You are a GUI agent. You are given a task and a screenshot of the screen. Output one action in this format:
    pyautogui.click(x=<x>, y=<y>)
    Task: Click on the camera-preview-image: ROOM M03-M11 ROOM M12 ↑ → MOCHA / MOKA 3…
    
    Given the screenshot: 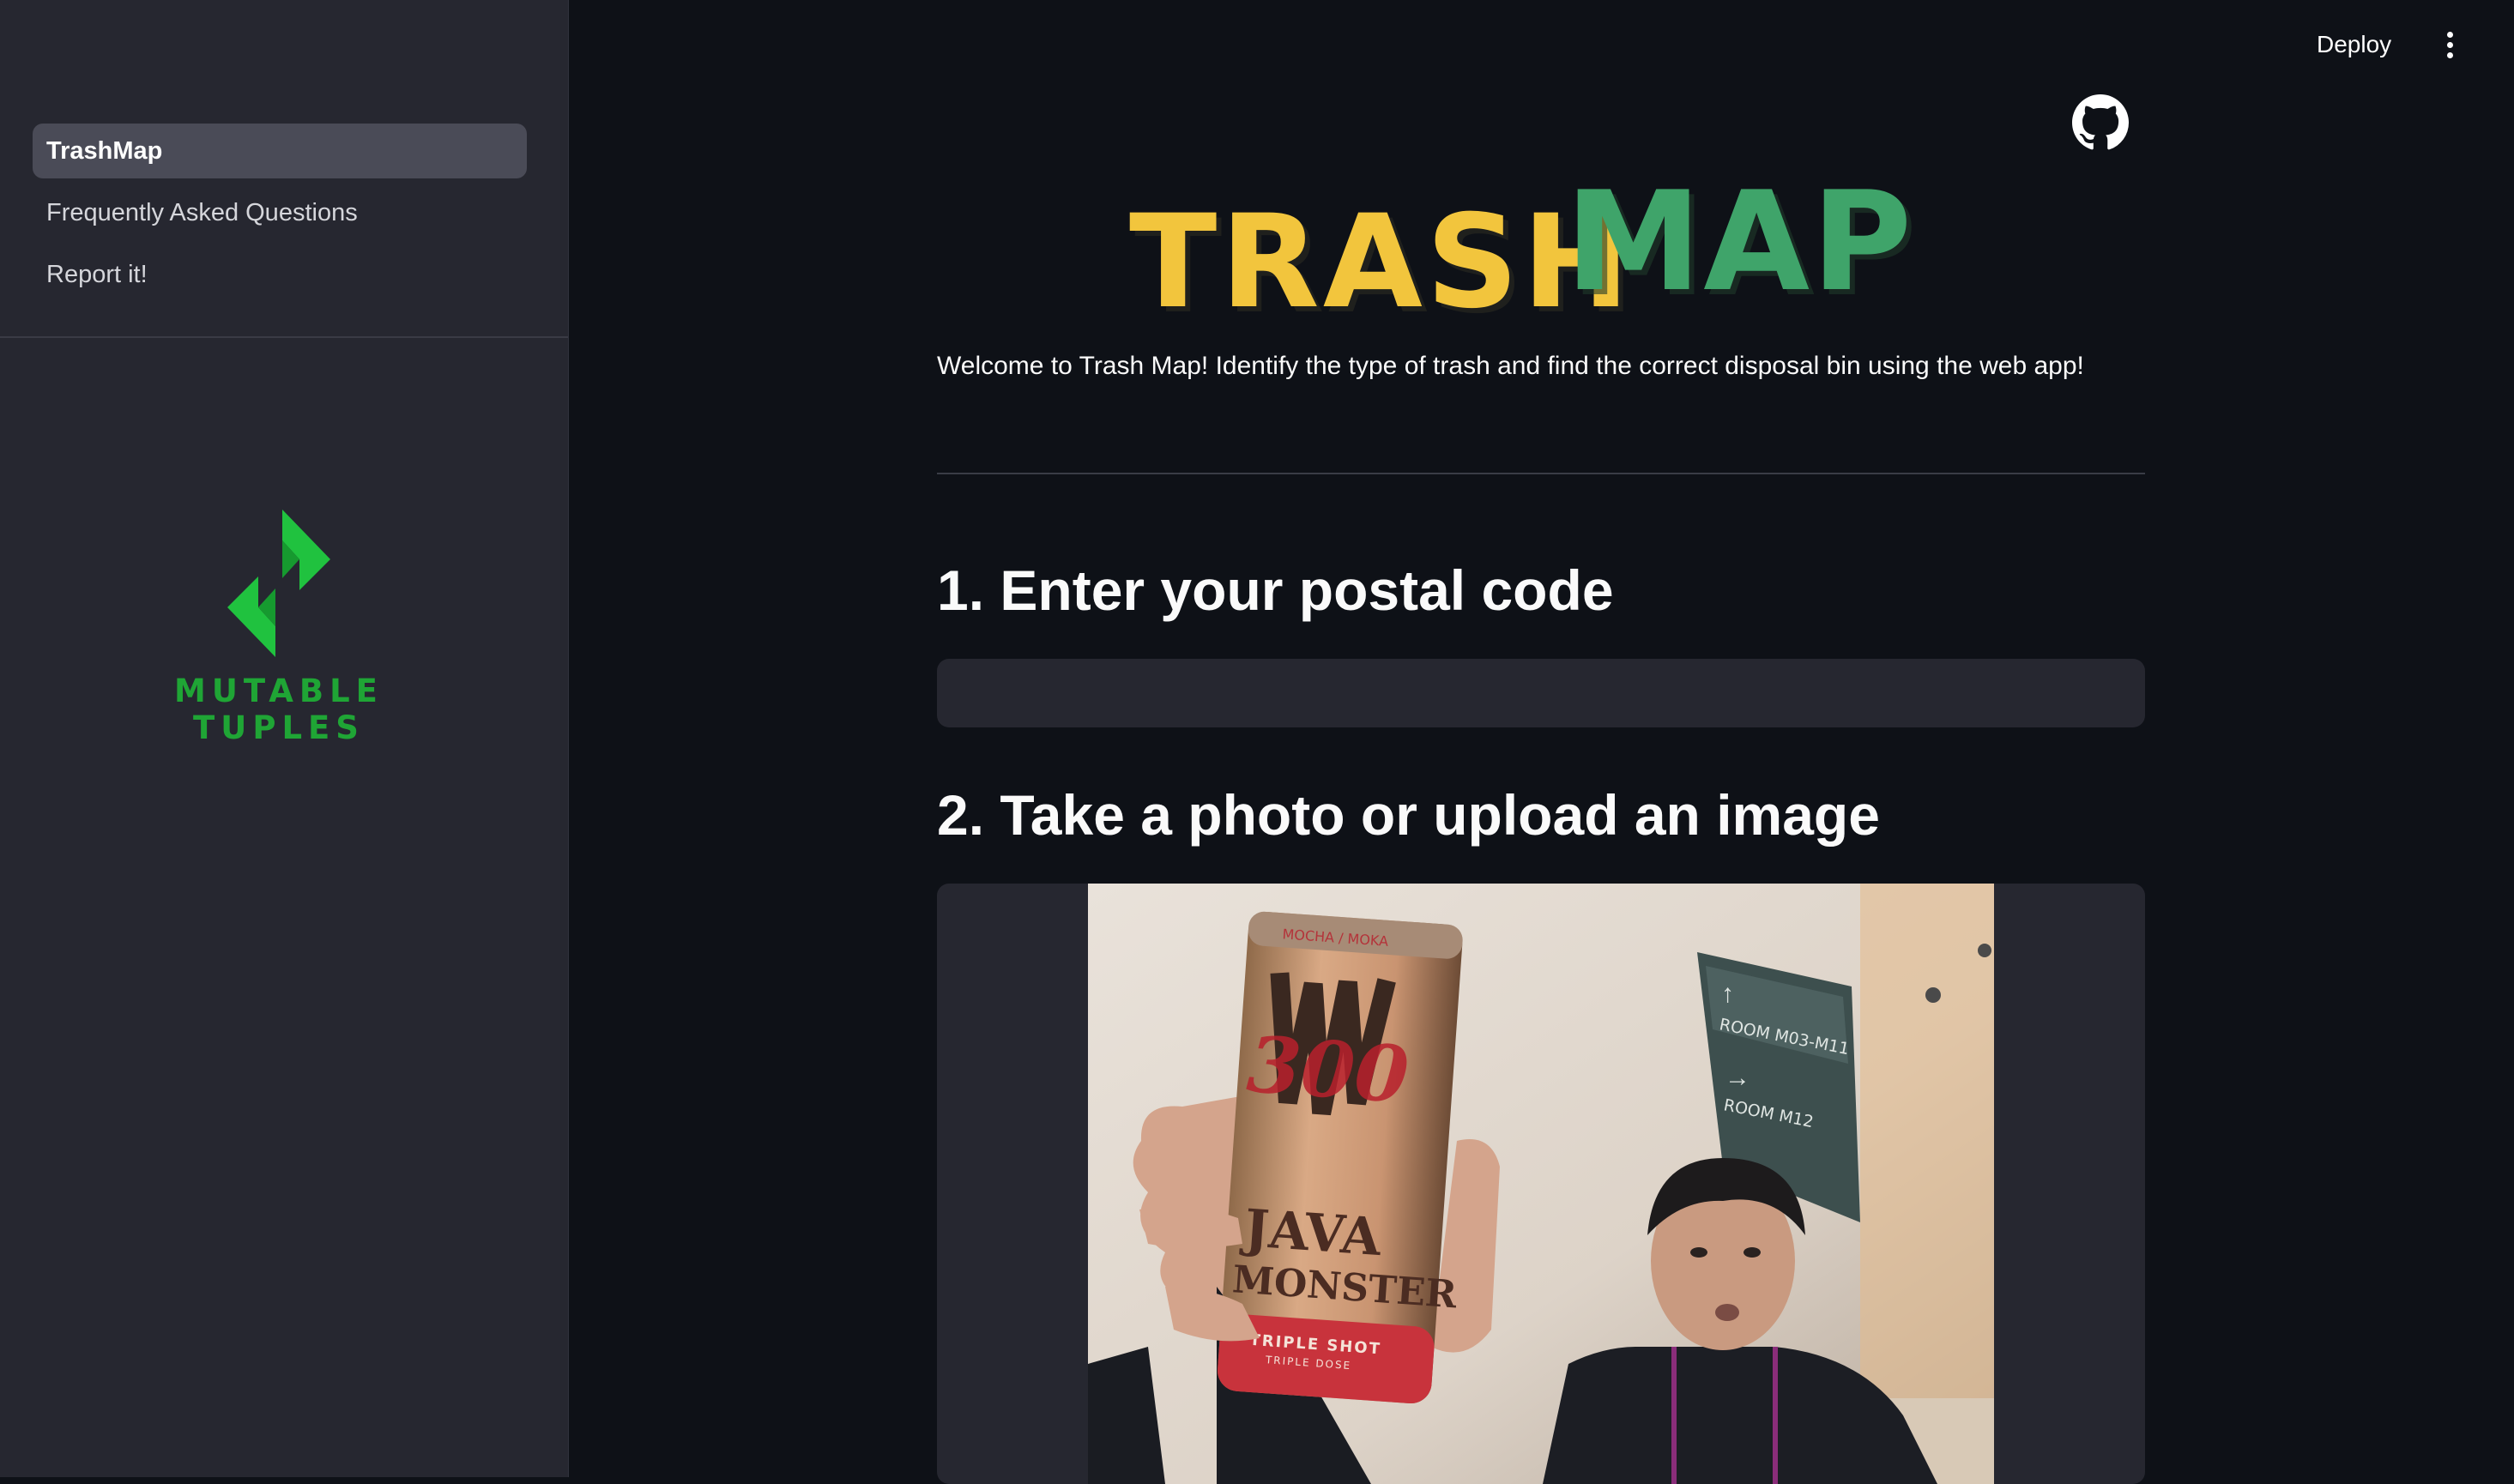 What is the action you would take?
    pyautogui.click(x=1541, y=1184)
    